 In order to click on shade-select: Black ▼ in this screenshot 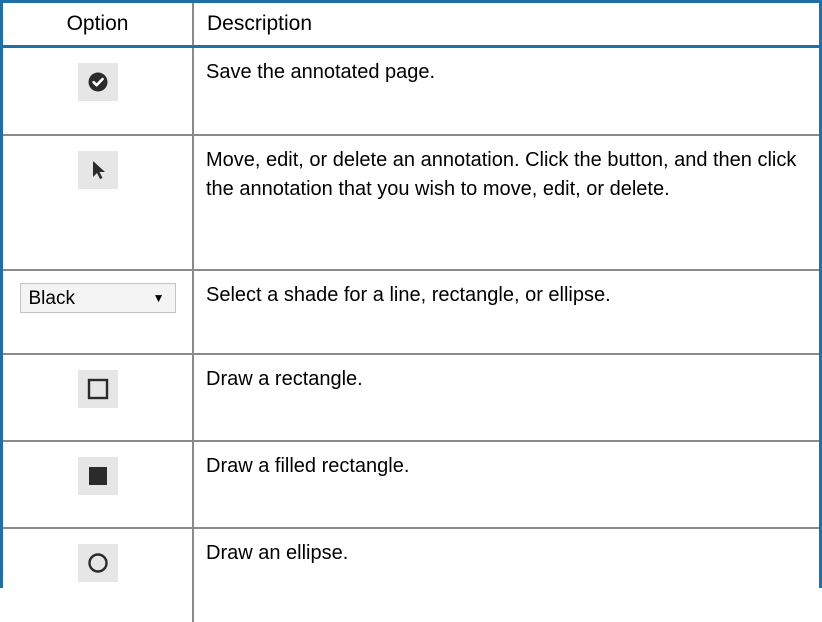, I will do `click(97, 298)`.